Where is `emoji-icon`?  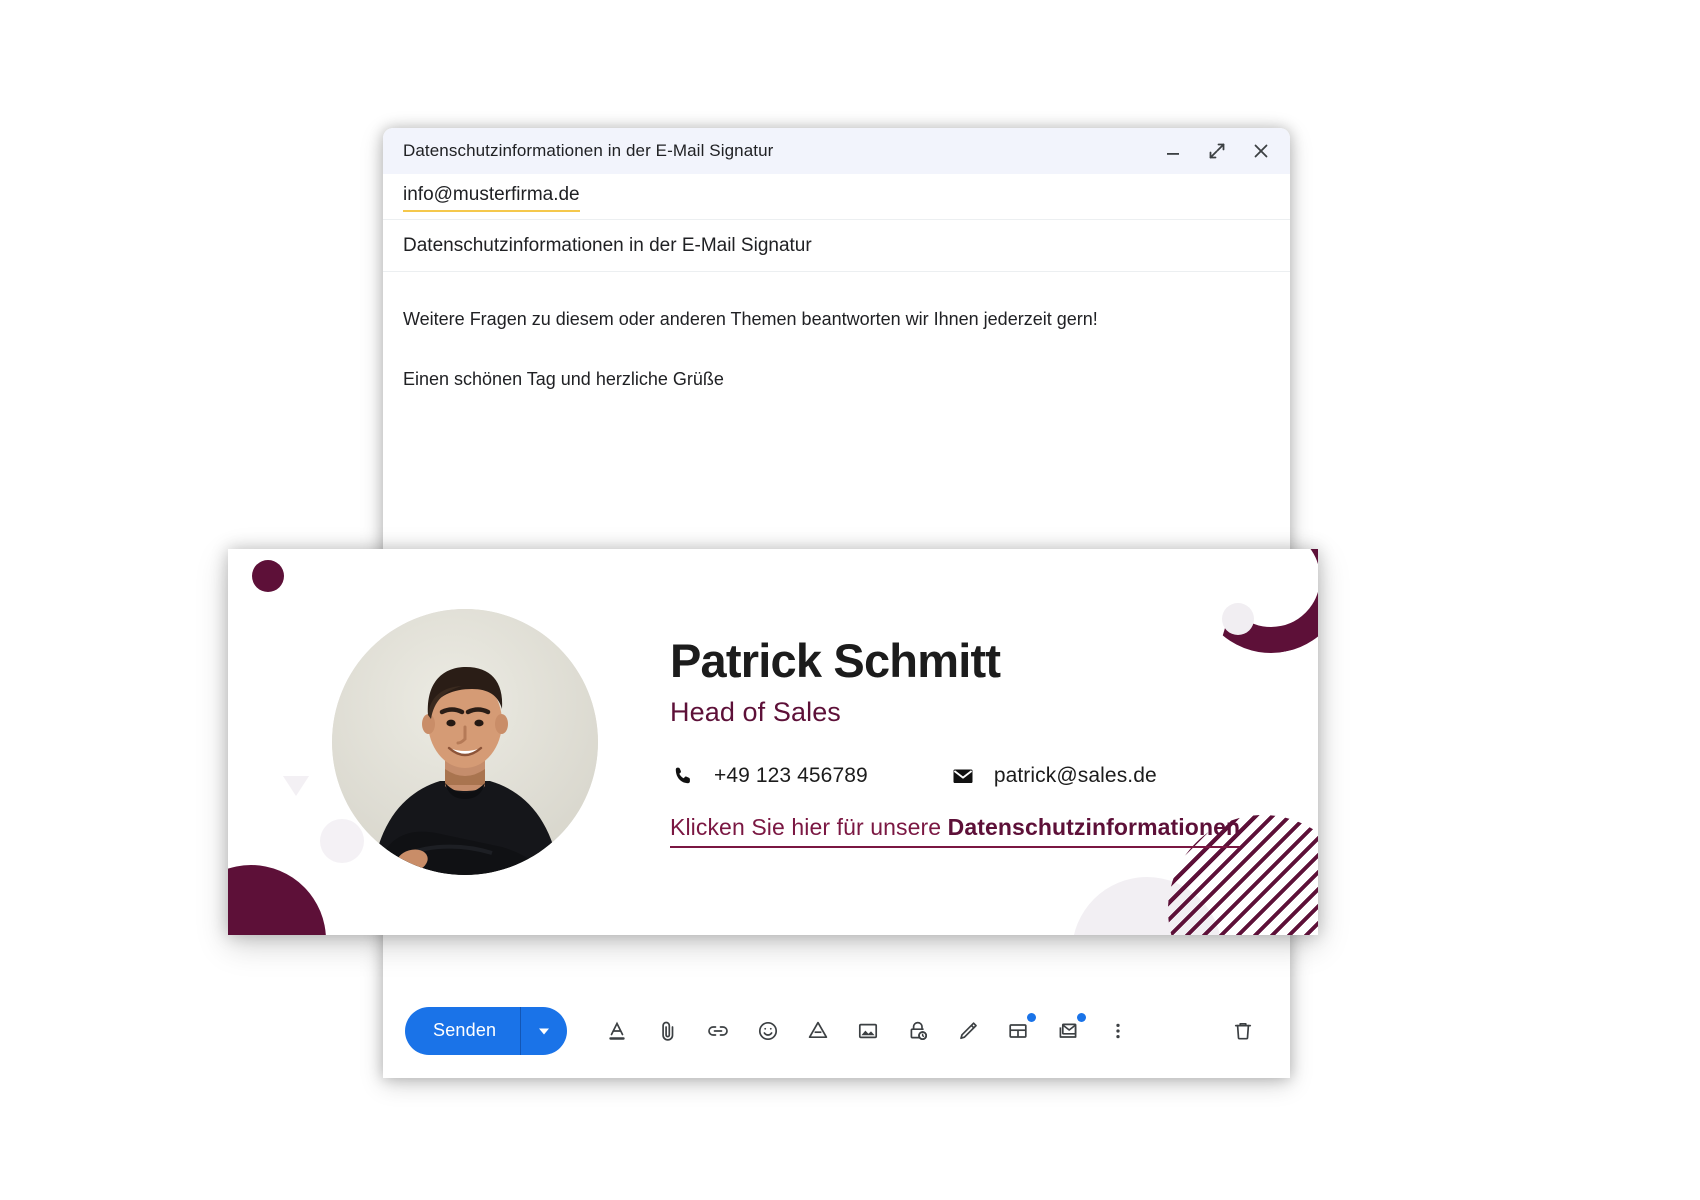
emoji-icon is located at coordinates (768, 1031).